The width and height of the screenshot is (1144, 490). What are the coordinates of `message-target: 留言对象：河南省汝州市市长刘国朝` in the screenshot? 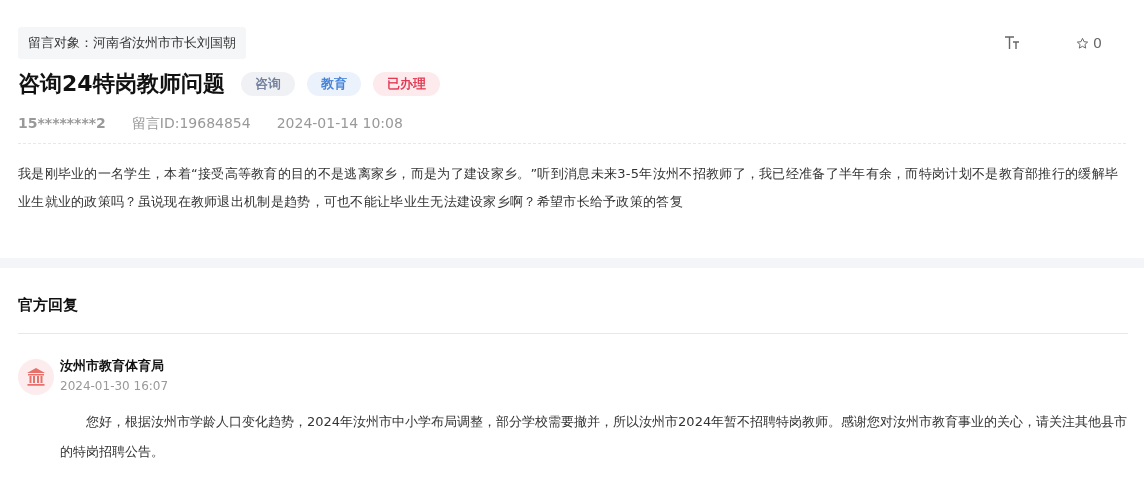 It's located at (132, 43).